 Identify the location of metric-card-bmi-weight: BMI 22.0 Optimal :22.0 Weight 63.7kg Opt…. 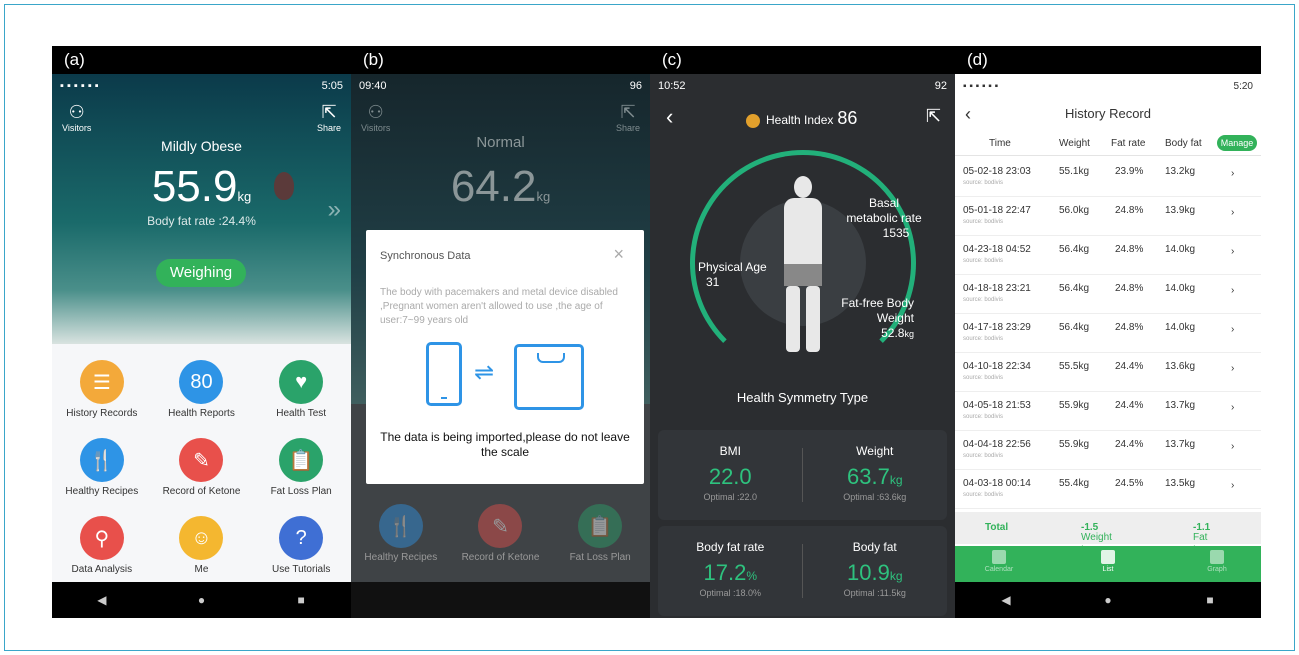
(802, 475).